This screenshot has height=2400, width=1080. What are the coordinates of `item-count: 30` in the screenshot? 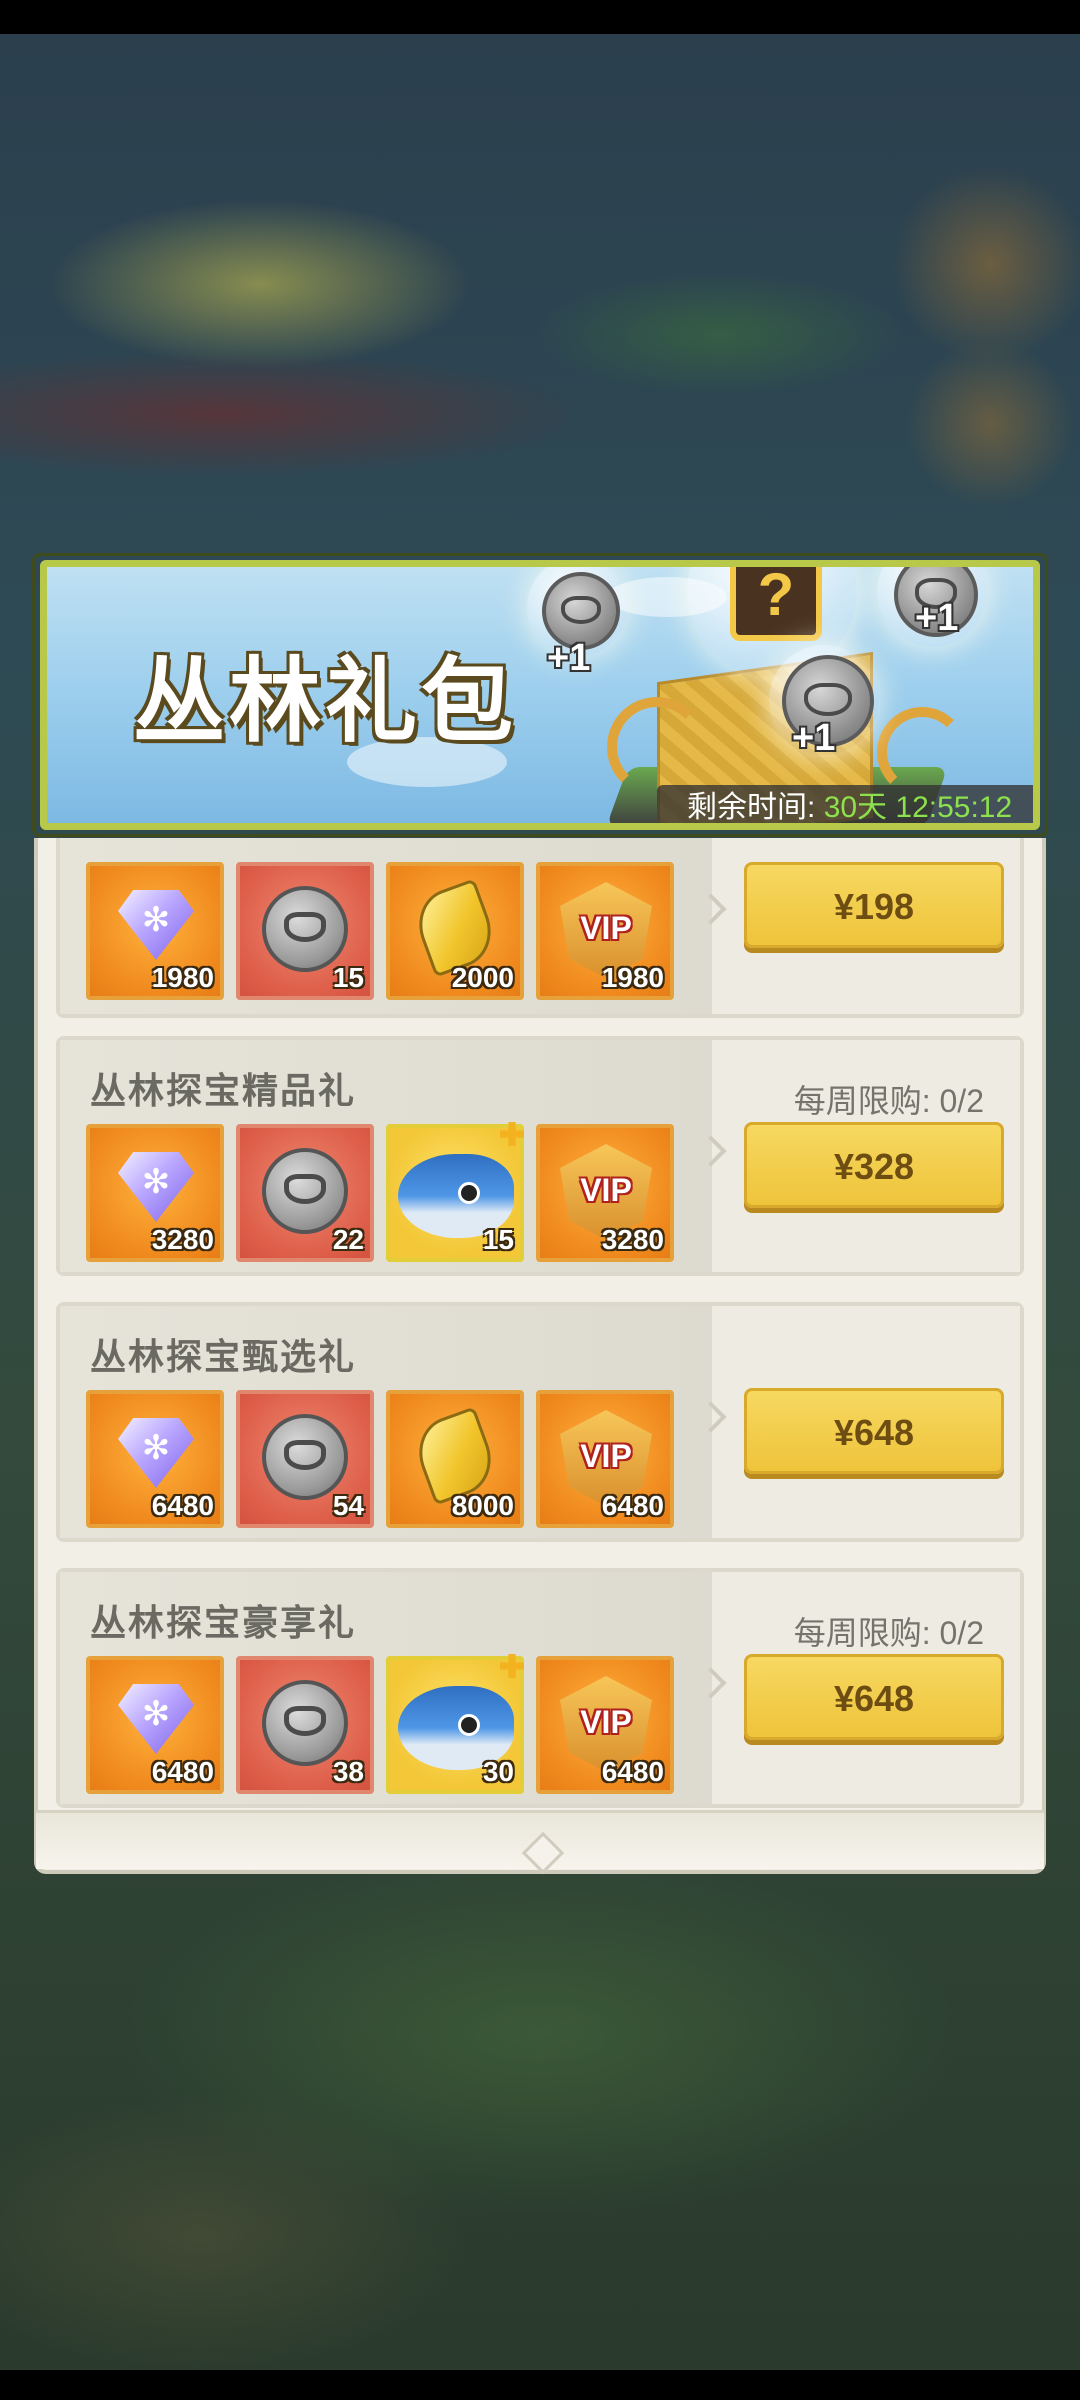 It's located at (498, 1771).